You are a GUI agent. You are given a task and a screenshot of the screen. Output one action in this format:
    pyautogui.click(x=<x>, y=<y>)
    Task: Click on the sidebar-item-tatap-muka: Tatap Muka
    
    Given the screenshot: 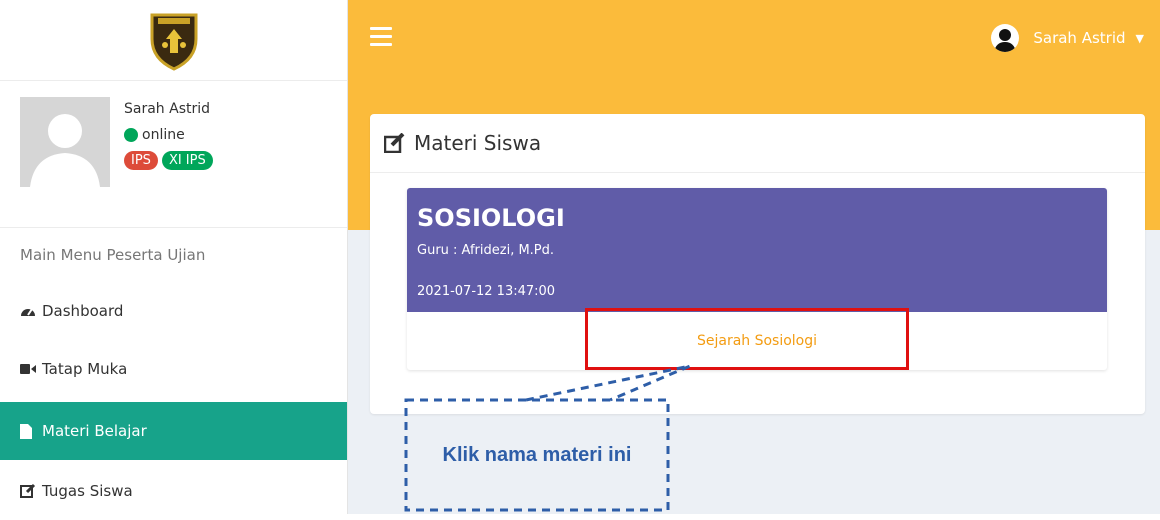 What is the action you would take?
    pyautogui.click(x=173, y=369)
    